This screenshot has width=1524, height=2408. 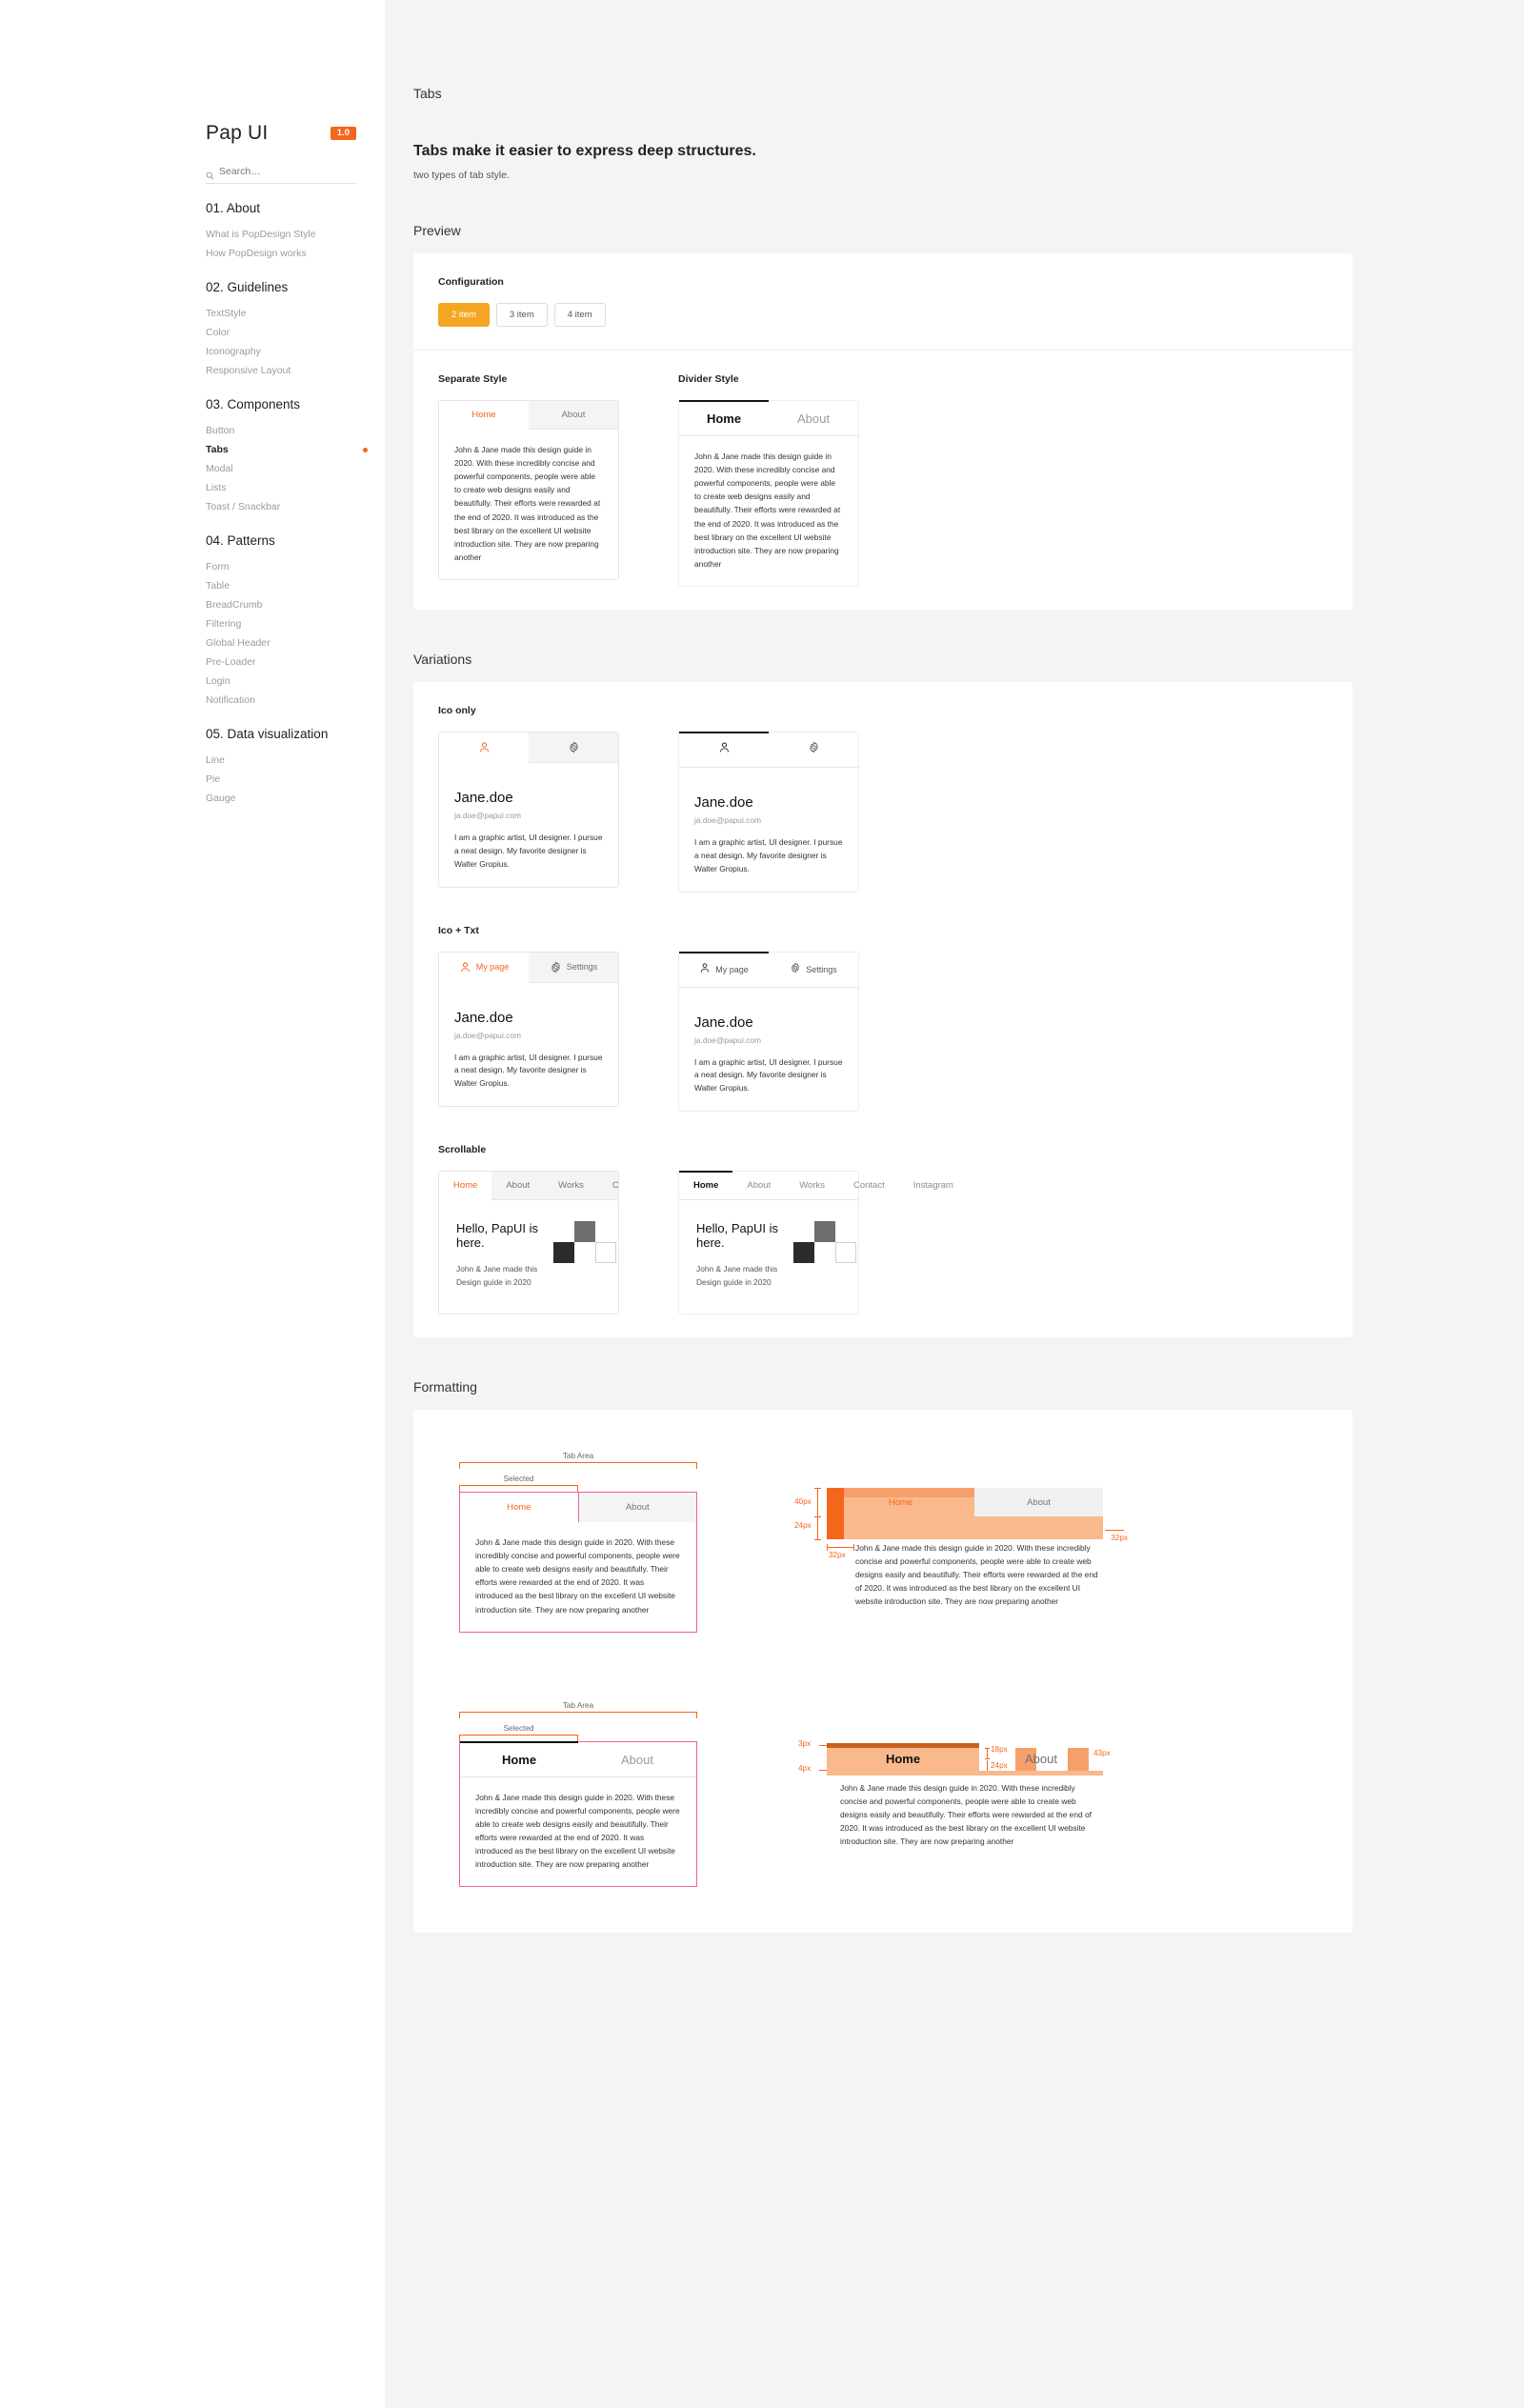 I want to click on search-input, so click(x=281, y=171).